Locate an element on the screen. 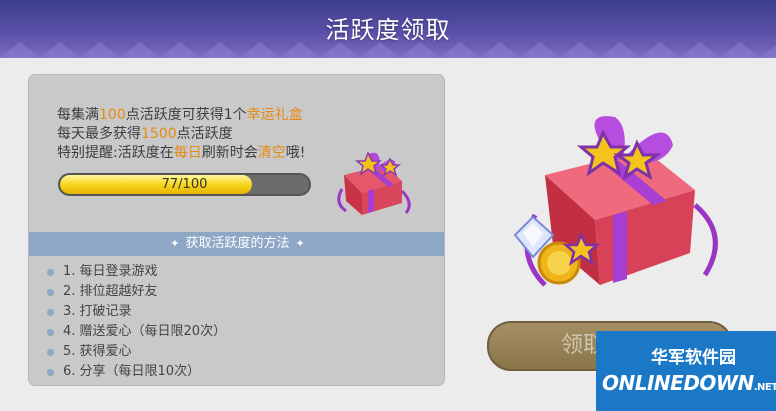 The height and width of the screenshot is (411, 776). method-item: 1. 每日登录游戏 is located at coordinates (136, 272).